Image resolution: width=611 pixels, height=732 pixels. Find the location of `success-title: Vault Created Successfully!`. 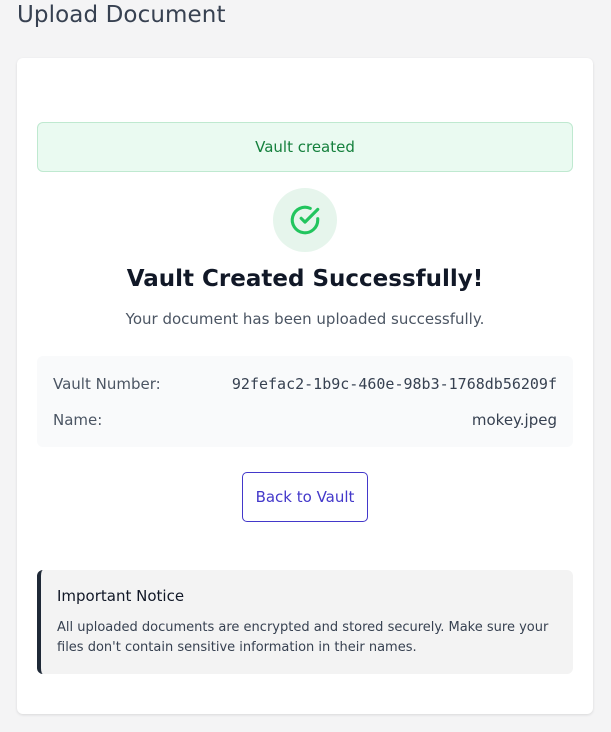

success-title: Vault Created Successfully! is located at coordinates (305, 279).